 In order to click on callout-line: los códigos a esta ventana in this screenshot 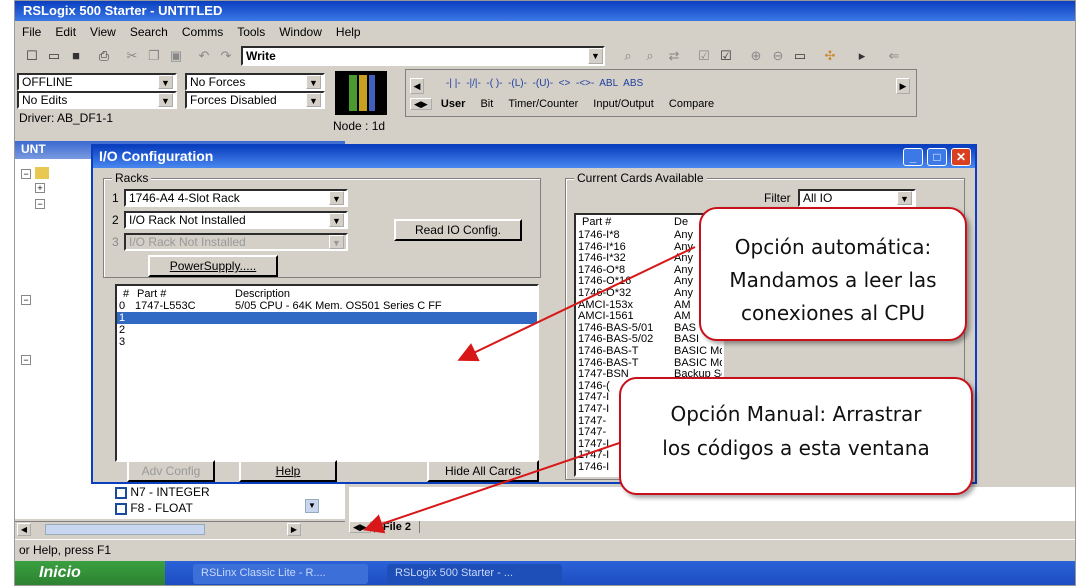, I will do `click(796, 448)`.